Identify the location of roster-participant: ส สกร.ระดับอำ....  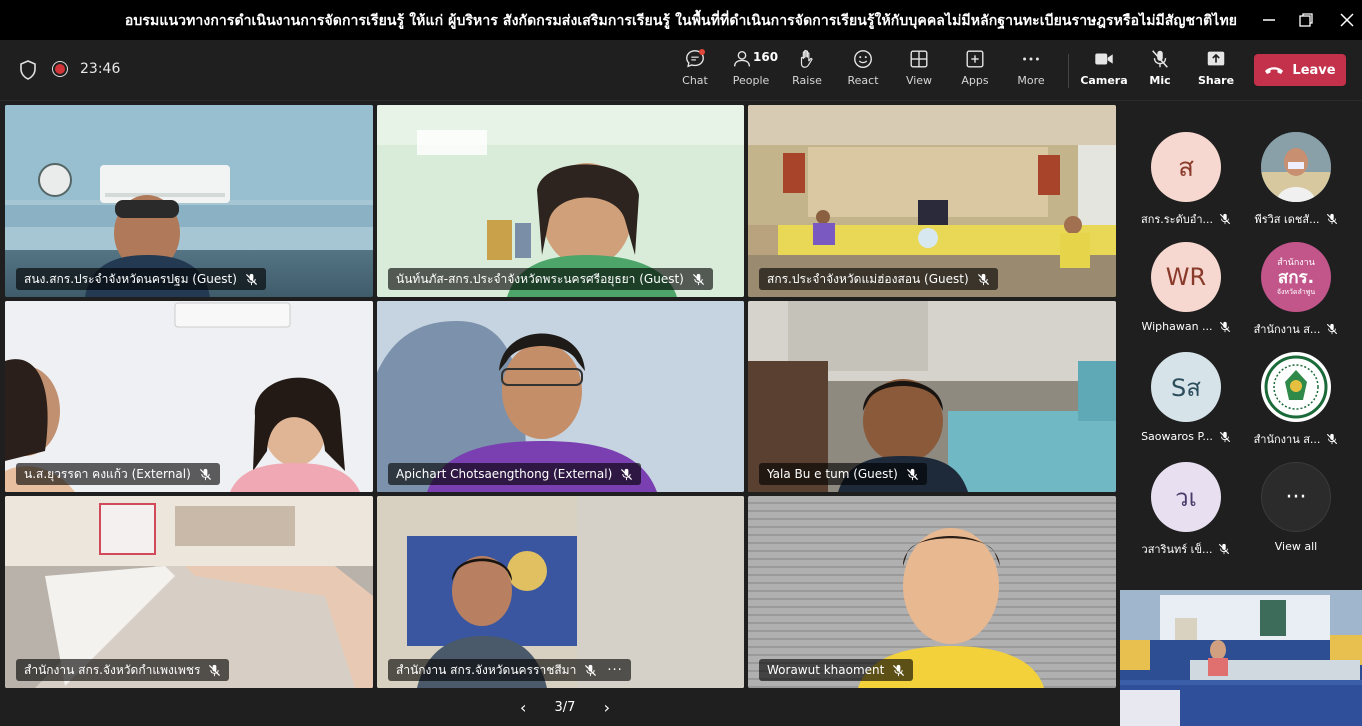
(1186, 182).